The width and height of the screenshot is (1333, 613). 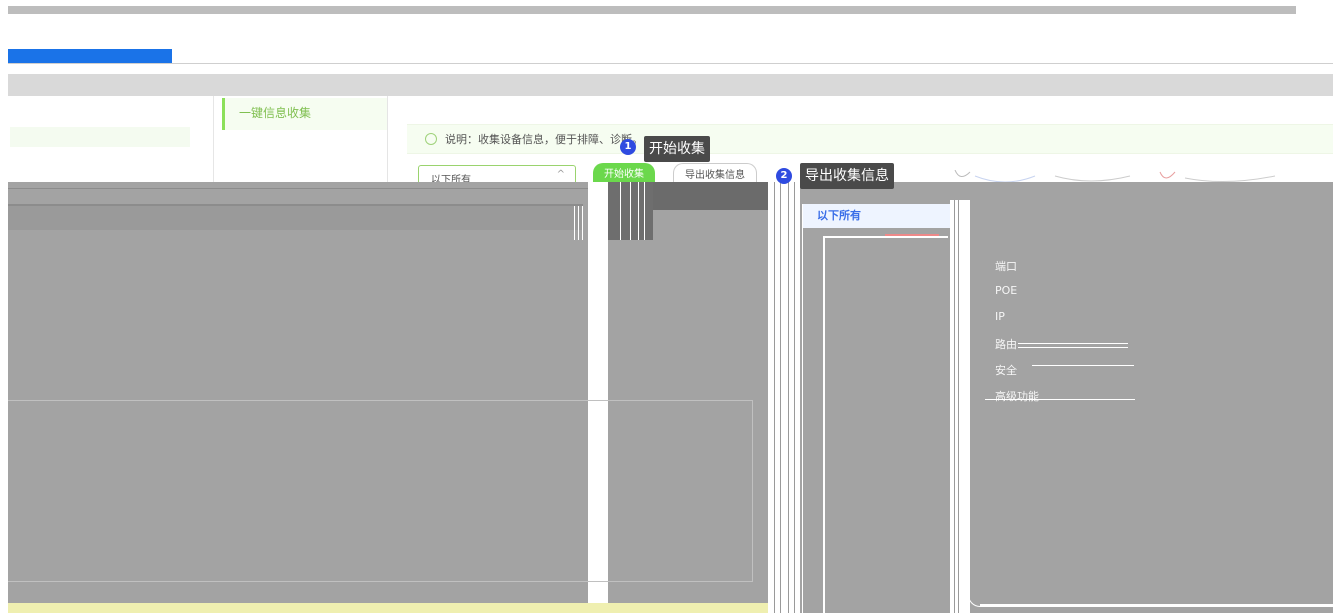 What do you see at coordinates (497, 175) in the screenshot?
I see `collect-scope-select: 以下所有 ^` at bounding box center [497, 175].